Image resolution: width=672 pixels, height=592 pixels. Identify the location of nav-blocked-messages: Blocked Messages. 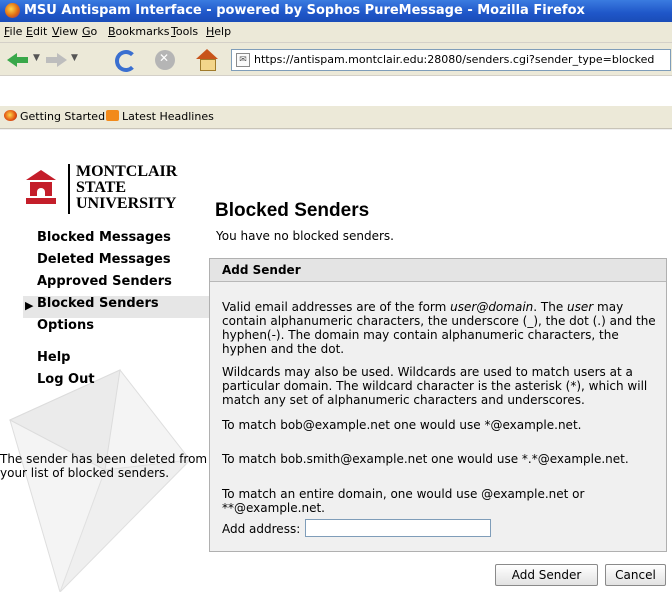
(123, 241).